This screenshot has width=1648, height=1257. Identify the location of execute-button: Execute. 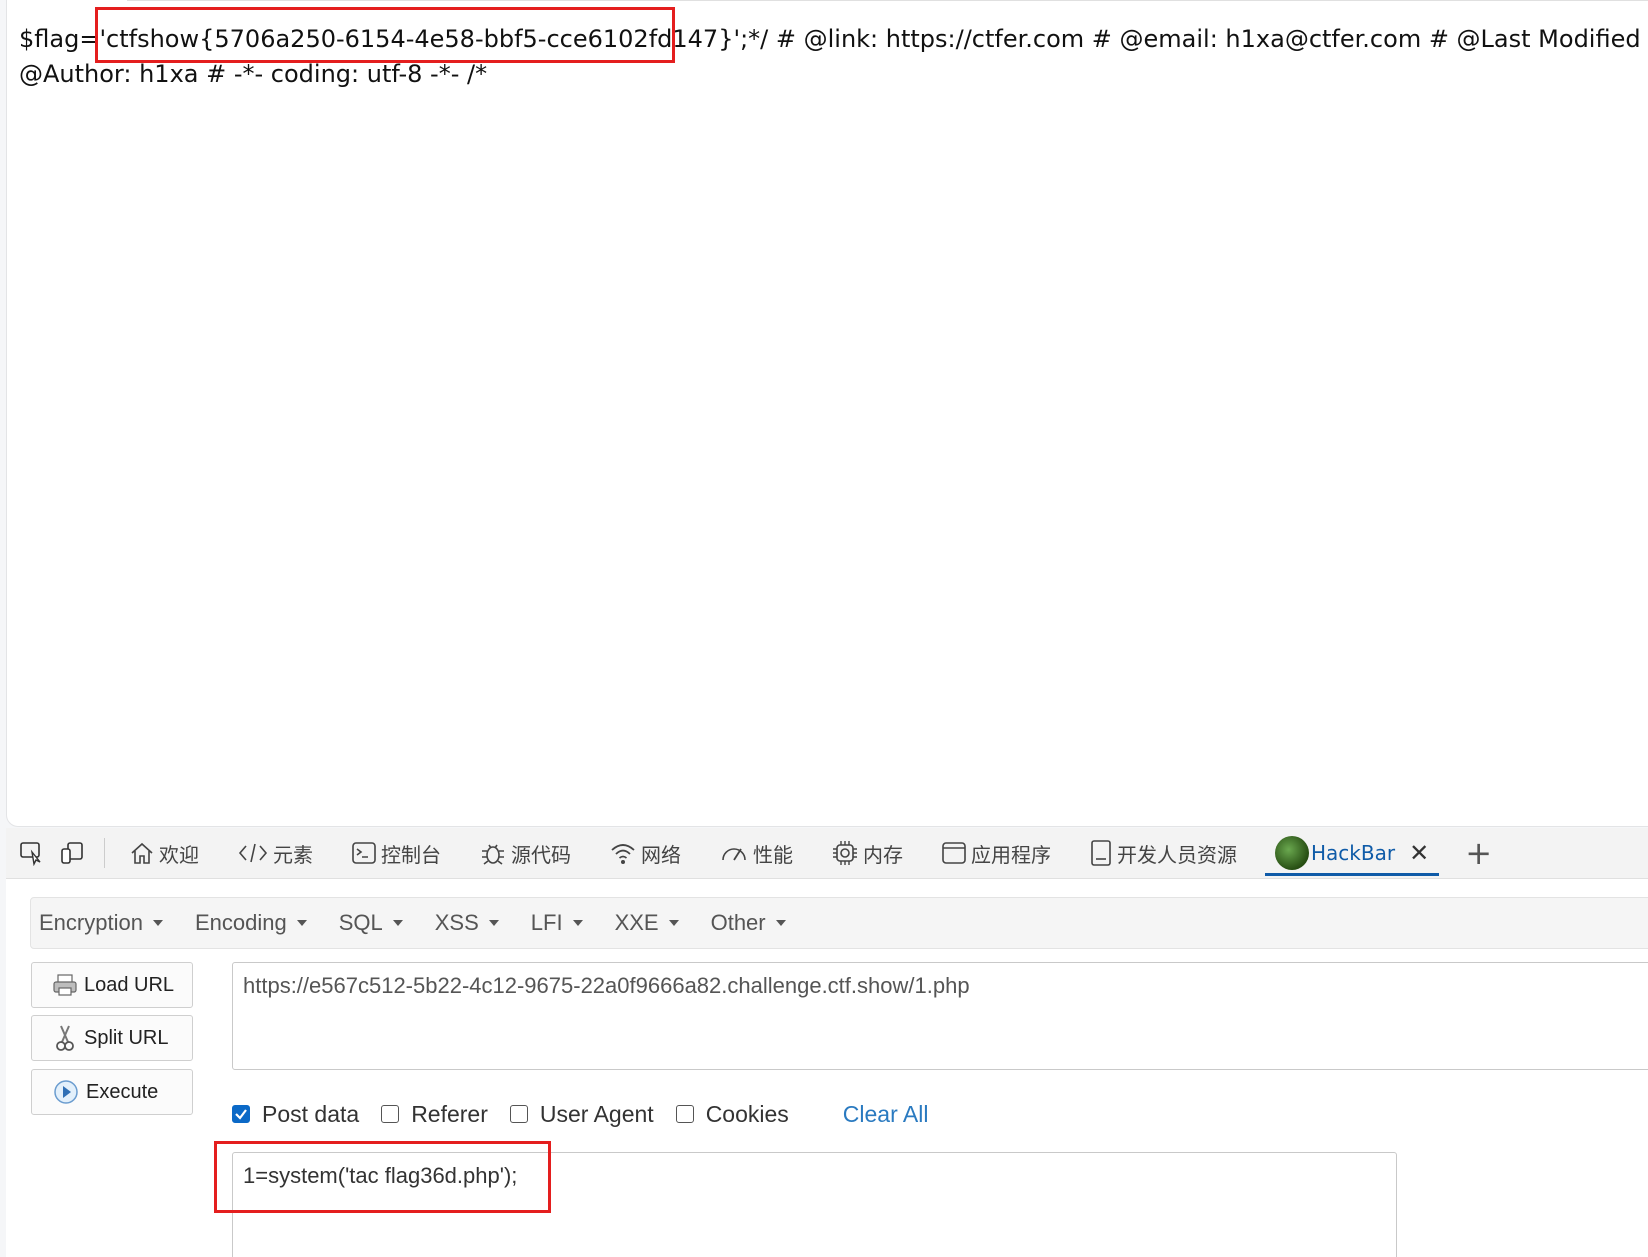
(112, 1092).